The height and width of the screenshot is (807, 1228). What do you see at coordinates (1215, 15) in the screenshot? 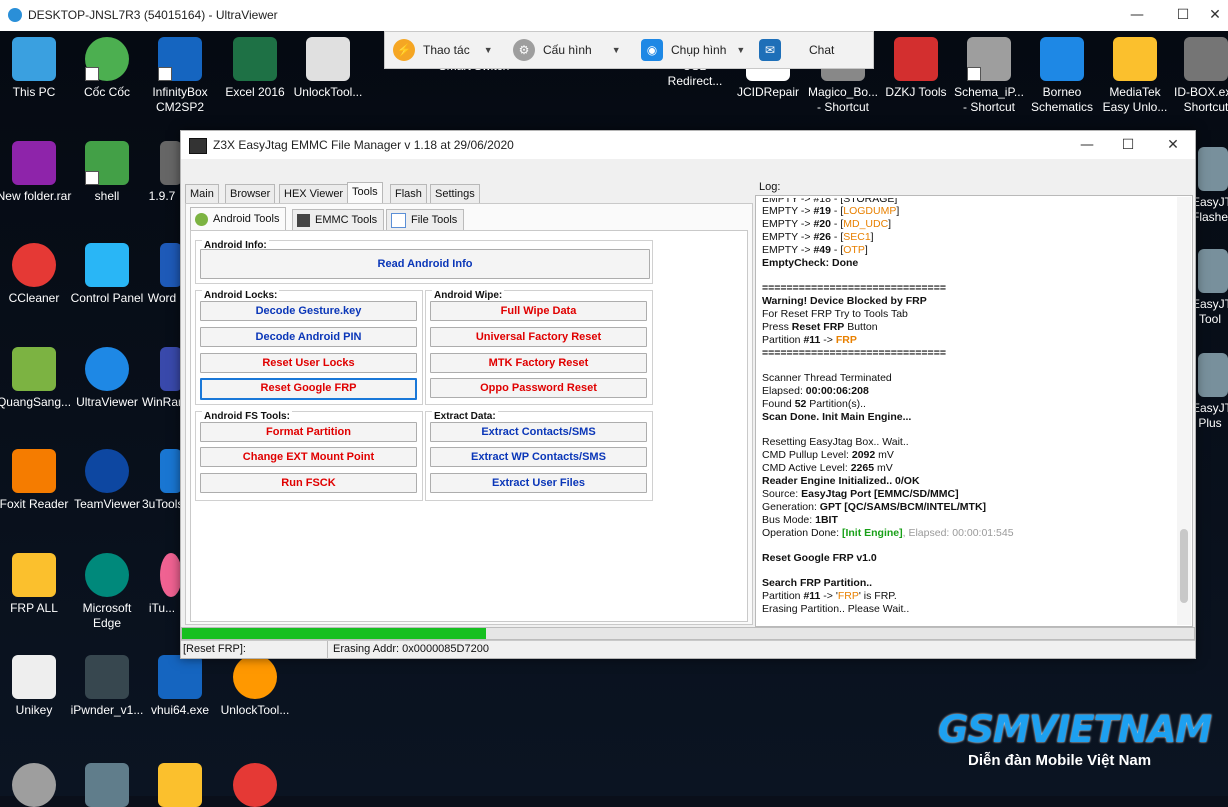
I see `close-icon: ✕` at bounding box center [1215, 15].